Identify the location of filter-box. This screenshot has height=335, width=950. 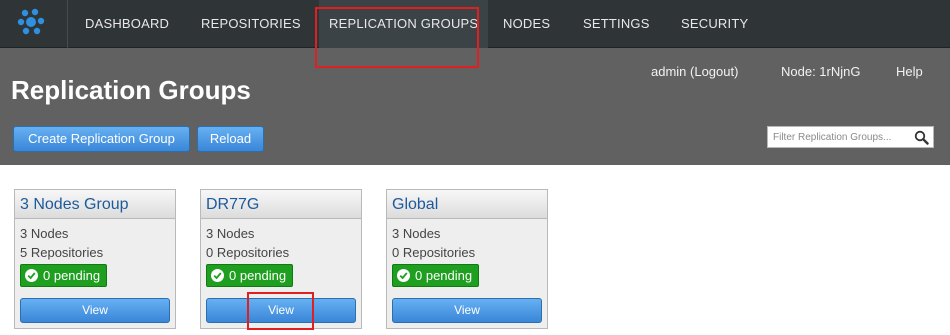
(850, 137).